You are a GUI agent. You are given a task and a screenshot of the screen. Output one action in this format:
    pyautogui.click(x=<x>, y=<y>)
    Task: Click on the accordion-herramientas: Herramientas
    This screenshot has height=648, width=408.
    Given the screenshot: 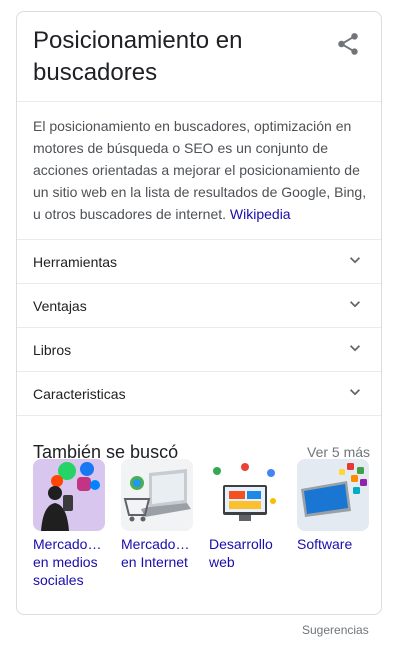 What is the action you would take?
    pyautogui.click(x=199, y=261)
    